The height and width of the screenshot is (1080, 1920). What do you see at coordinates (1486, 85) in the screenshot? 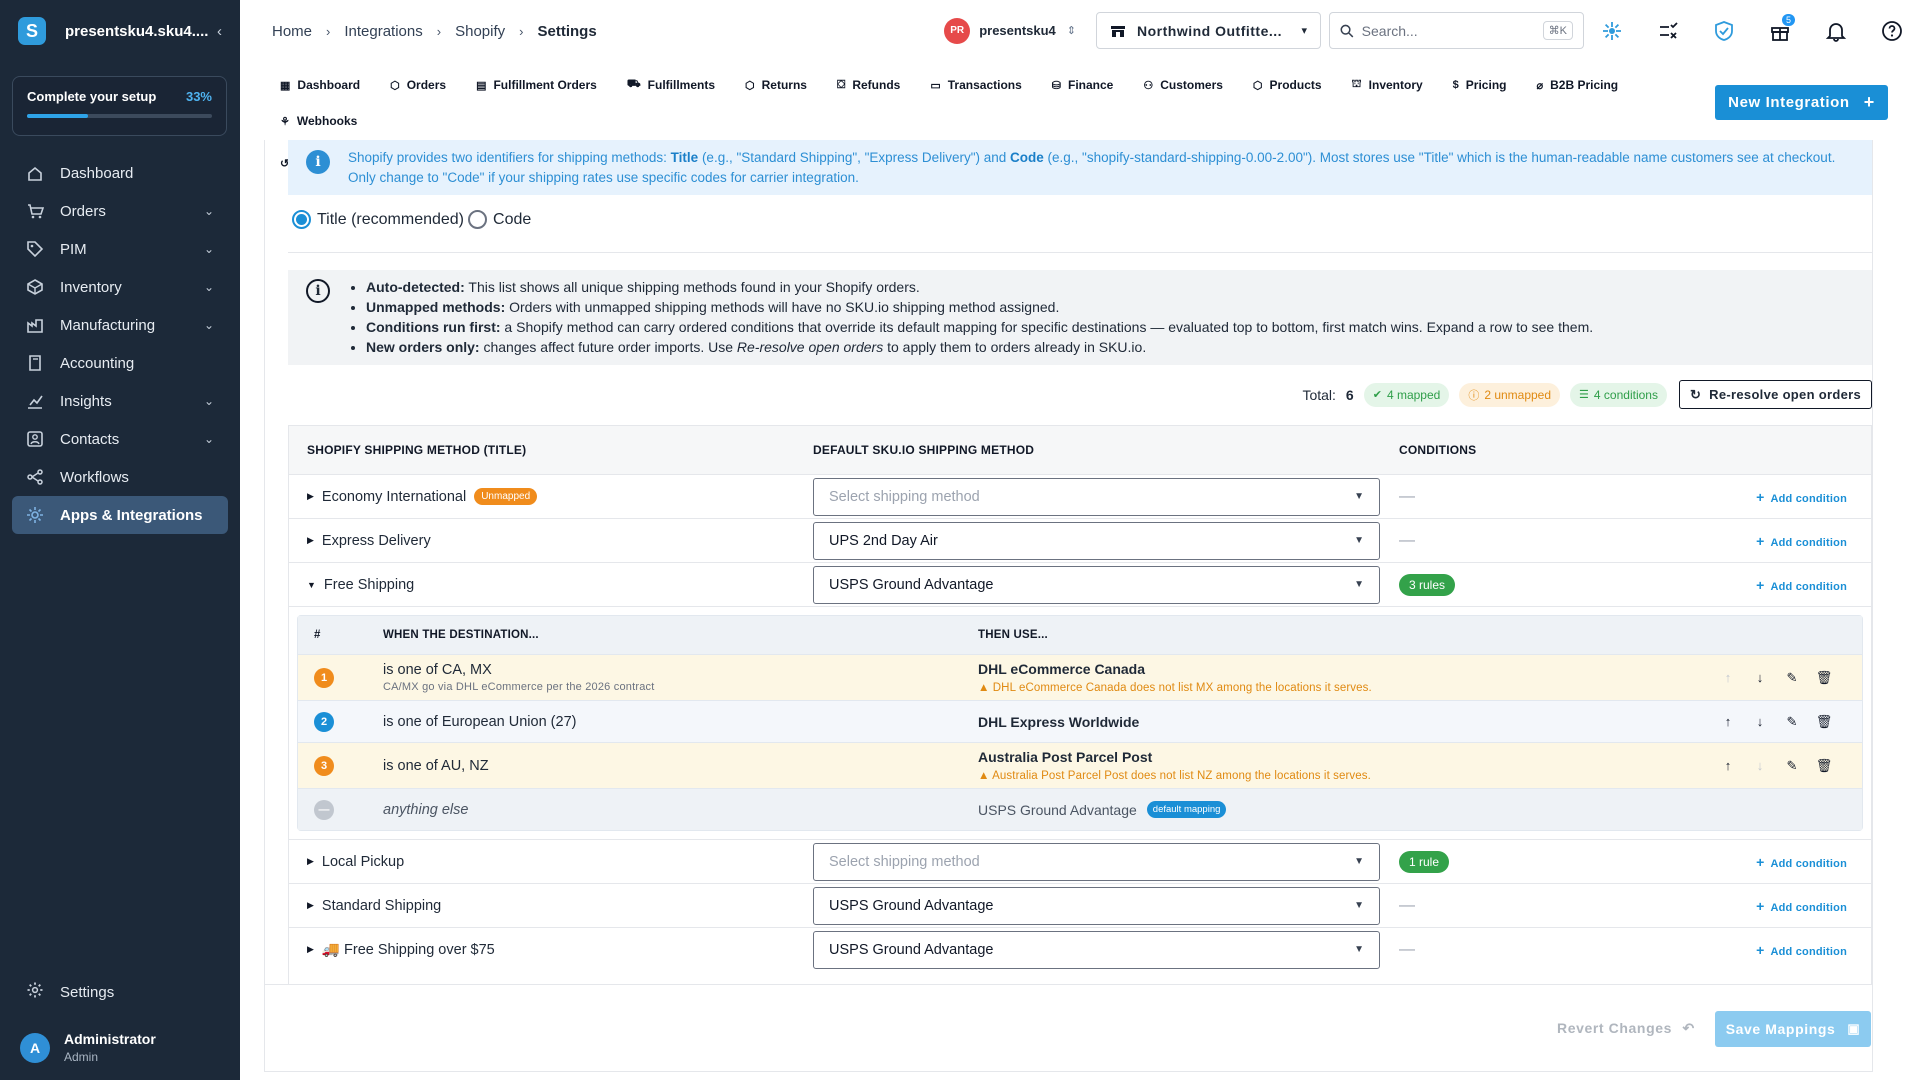
I see `tab-label: Pricing` at bounding box center [1486, 85].